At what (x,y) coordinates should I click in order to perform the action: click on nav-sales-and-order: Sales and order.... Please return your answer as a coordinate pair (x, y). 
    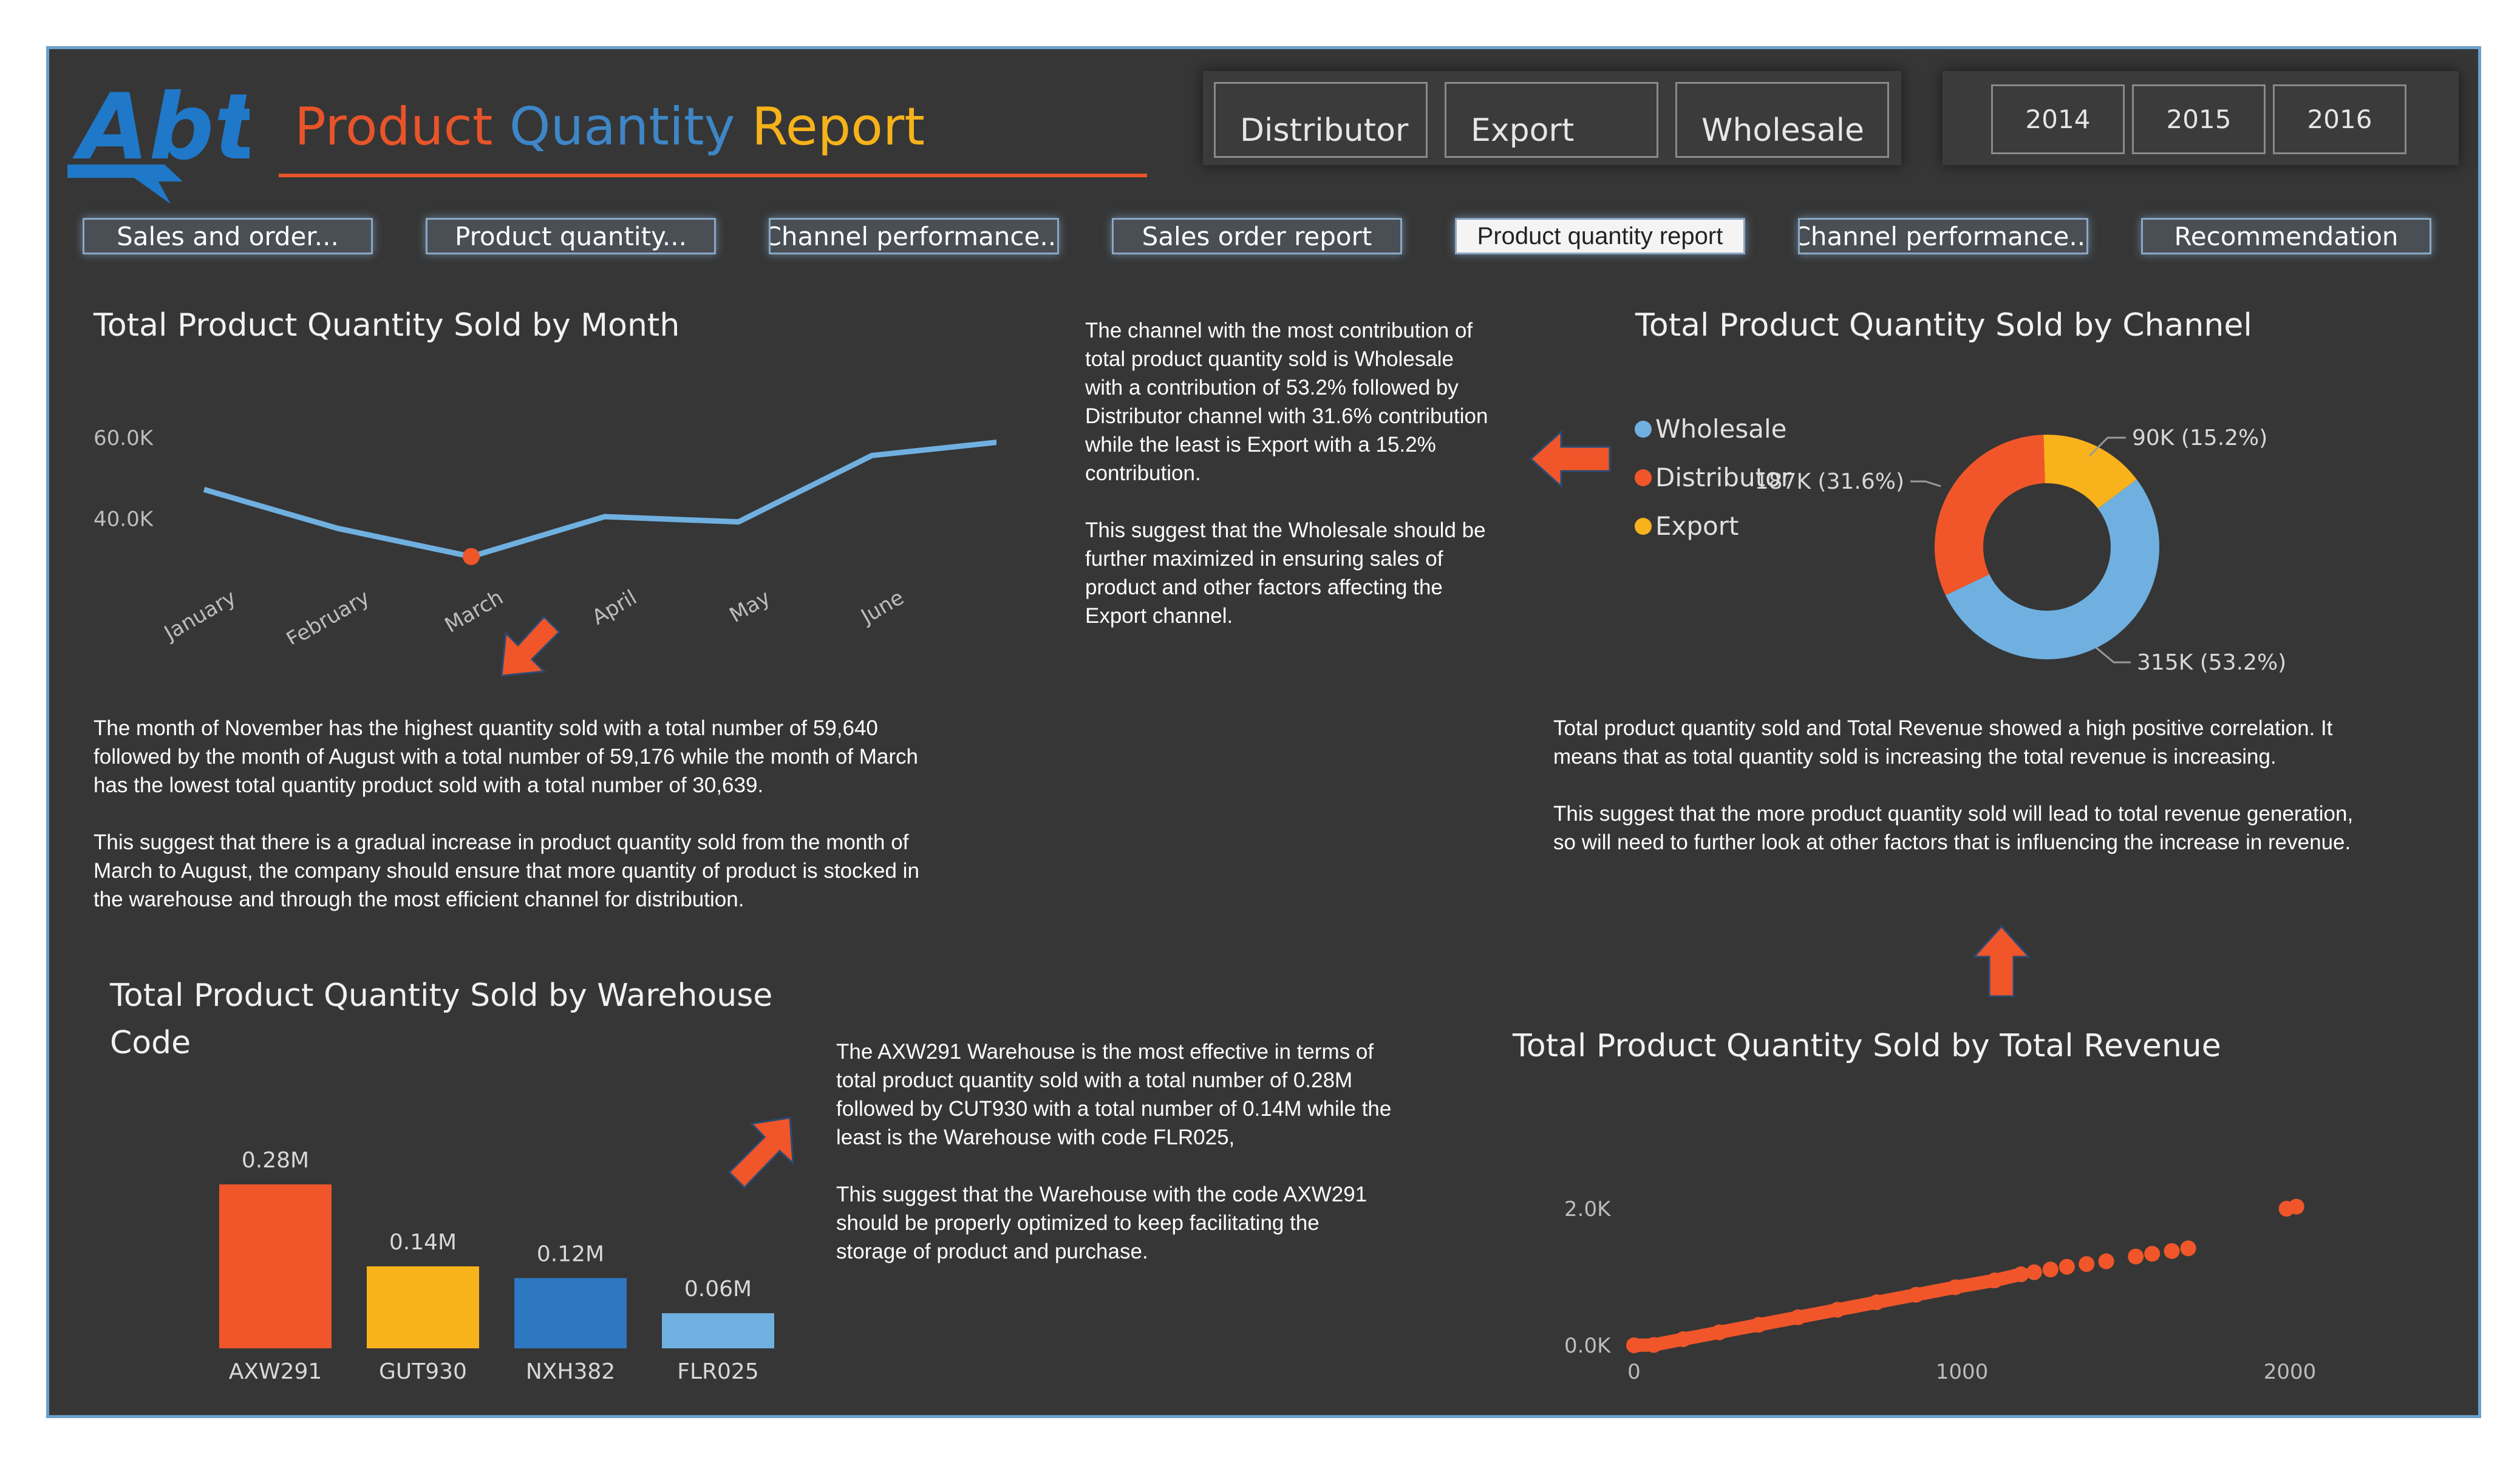
    Looking at the image, I should click on (228, 236).